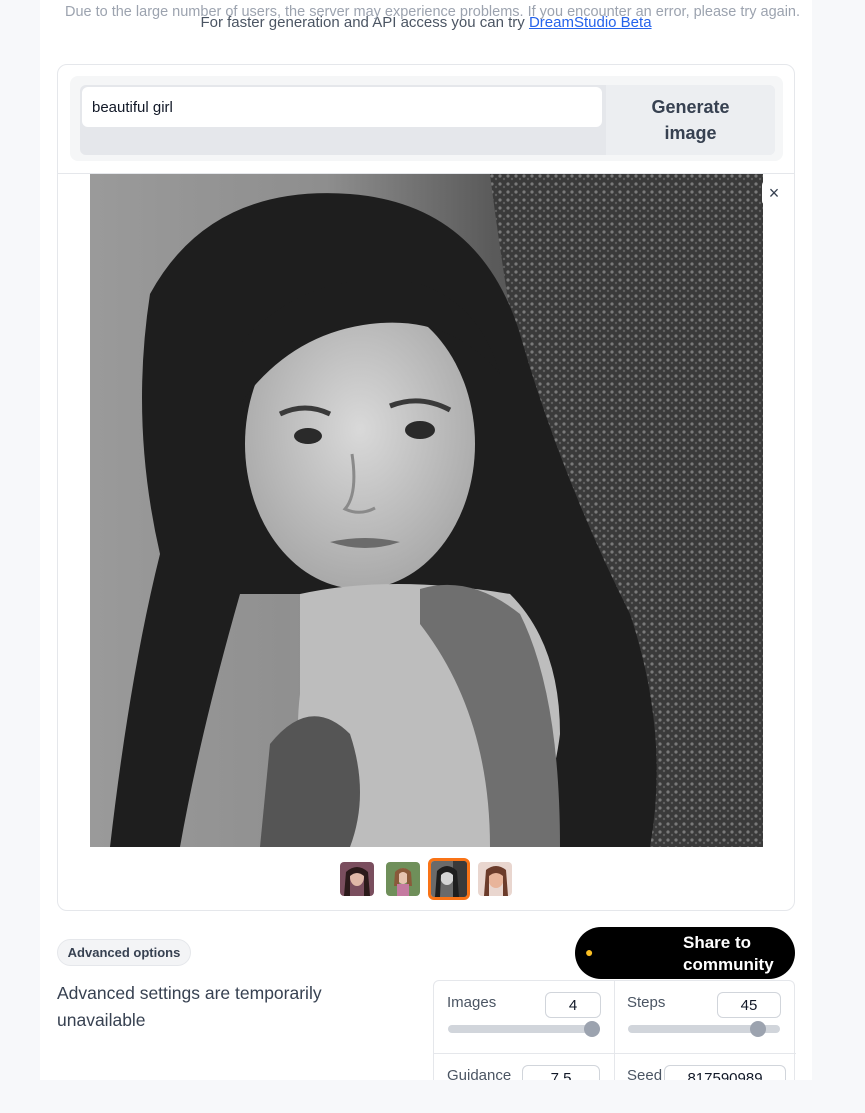 The image size is (865, 1113). I want to click on steps-label: Steps, so click(646, 1002).